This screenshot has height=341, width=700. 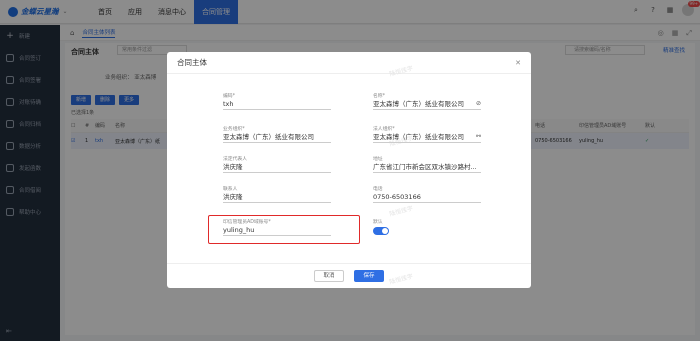 I want to click on contact-field: 联系人 洪庆隆, so click(x=277, y=194).